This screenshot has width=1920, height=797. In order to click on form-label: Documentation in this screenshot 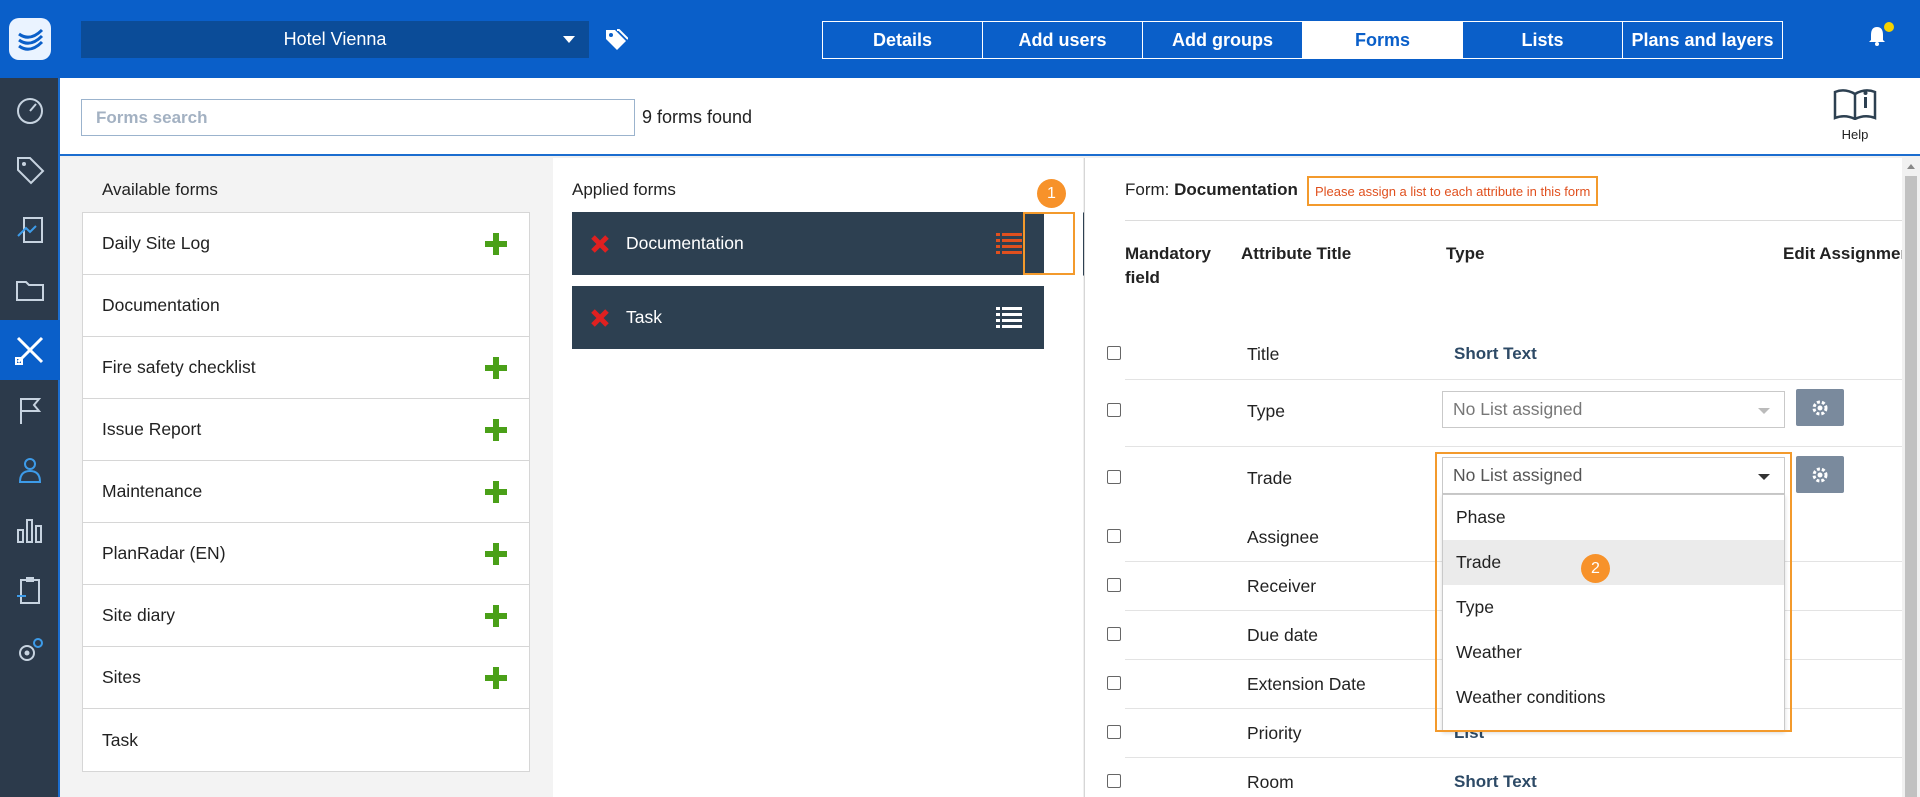, I will do `click(161, 305)`.